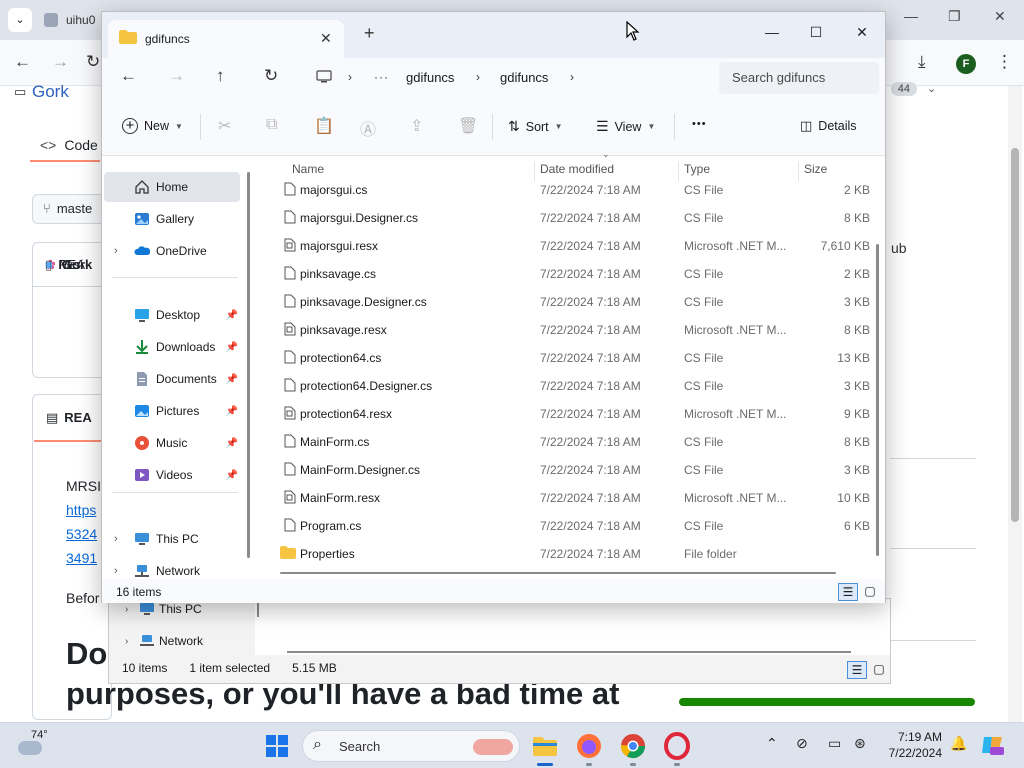 The width and height of the screenshot is (1024, 768). What do you see at coordinates (569, 442) in the screenshot?
I see `file-row: MainForm.cs 7/22/2024 7:18 AM CS File 8 KB` at bounding box center [569, 442].